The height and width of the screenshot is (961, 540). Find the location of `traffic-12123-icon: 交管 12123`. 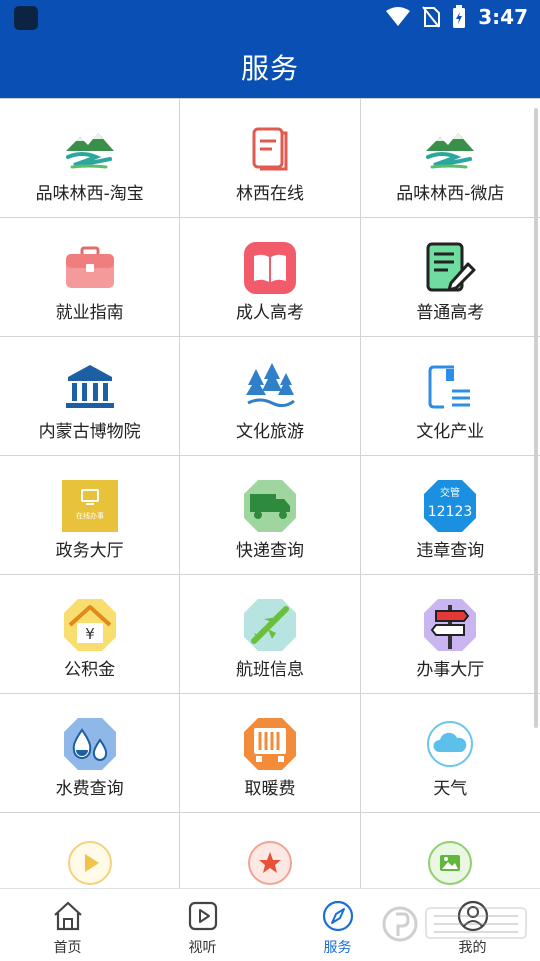

traffic-12123-icon: 交管 12123 is located at coordinates (450, 506).